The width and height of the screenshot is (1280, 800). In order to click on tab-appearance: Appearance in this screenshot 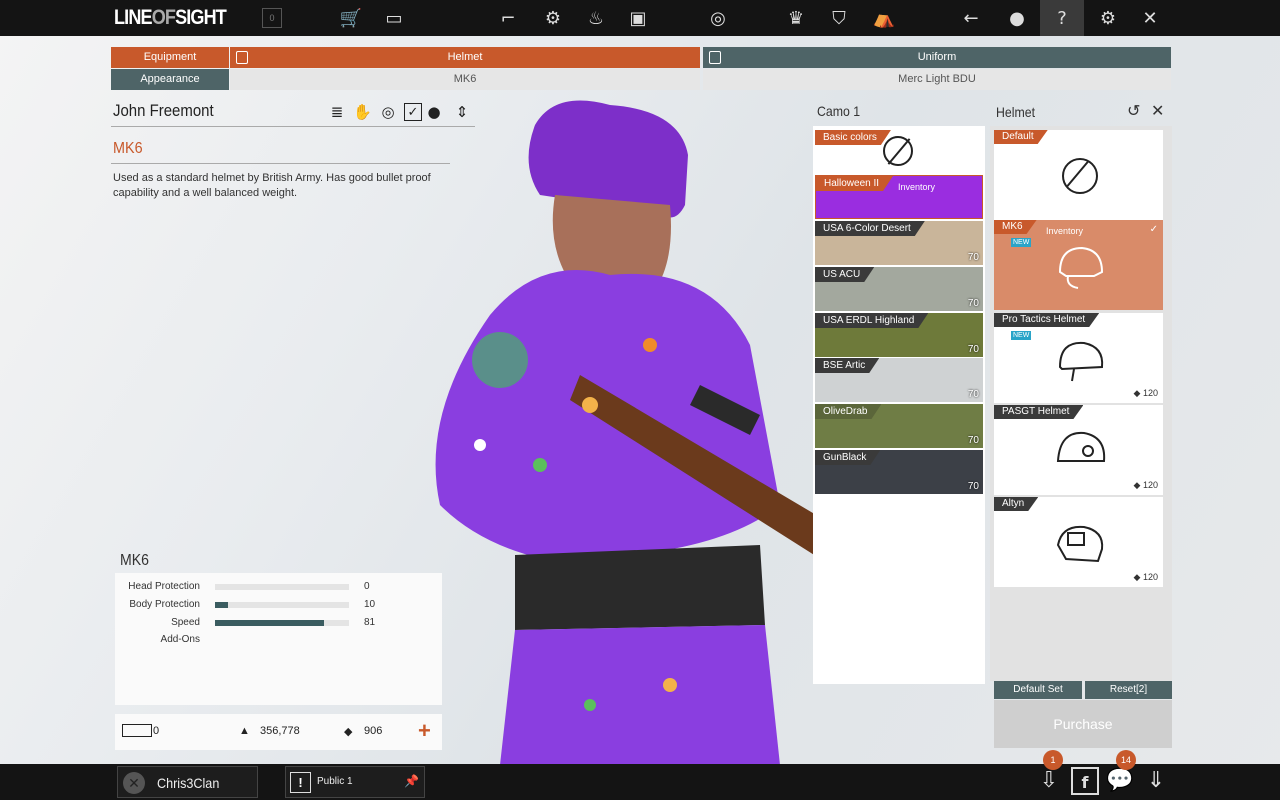, I will do `click(170, 79)`.